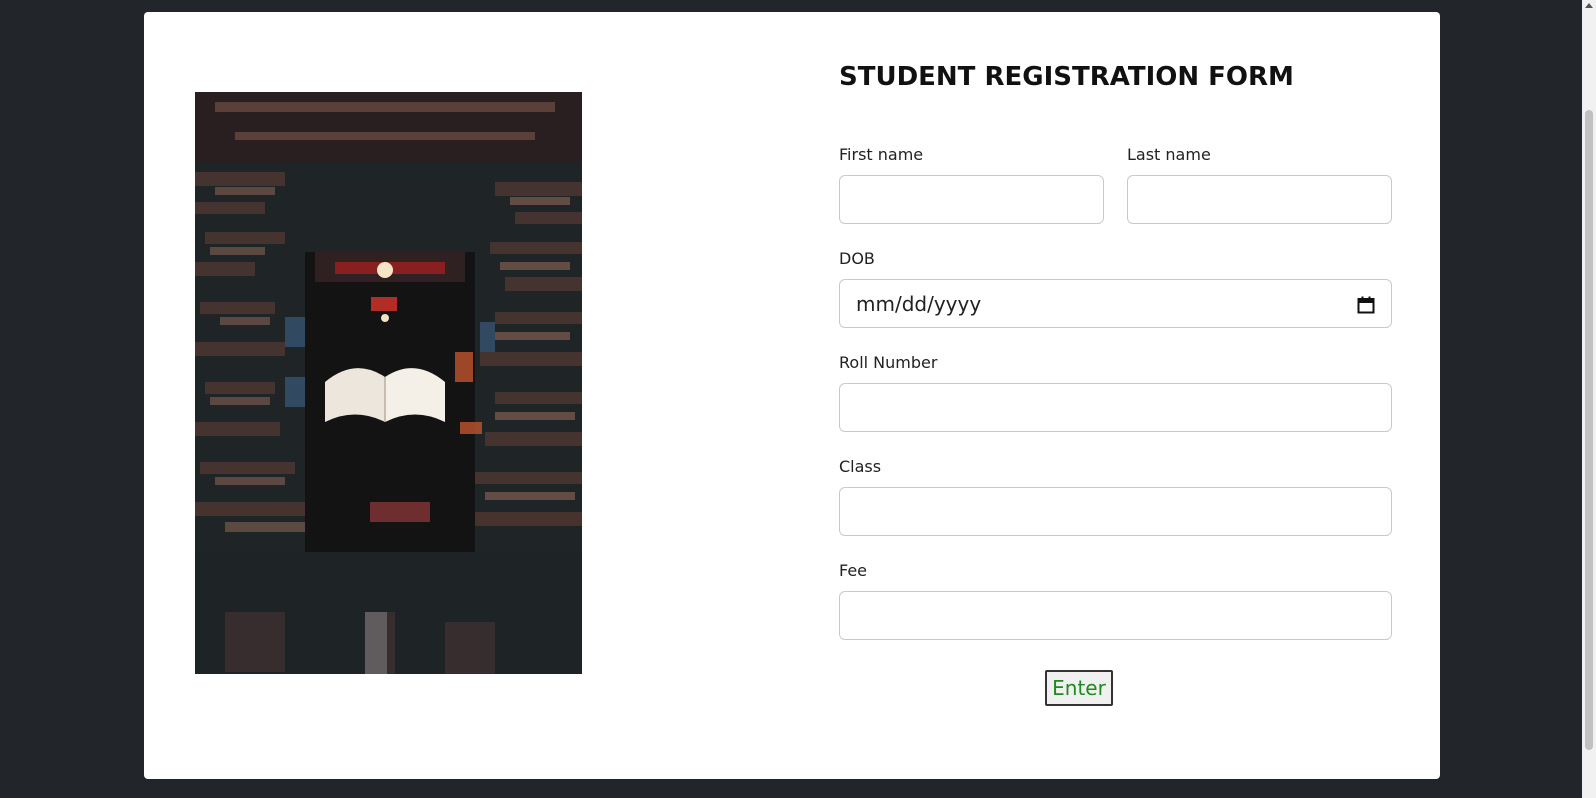  What do you see at coordinates (1115, 615) in the screenshot?
I see `fee-input` at bounding box center [1115, 615].